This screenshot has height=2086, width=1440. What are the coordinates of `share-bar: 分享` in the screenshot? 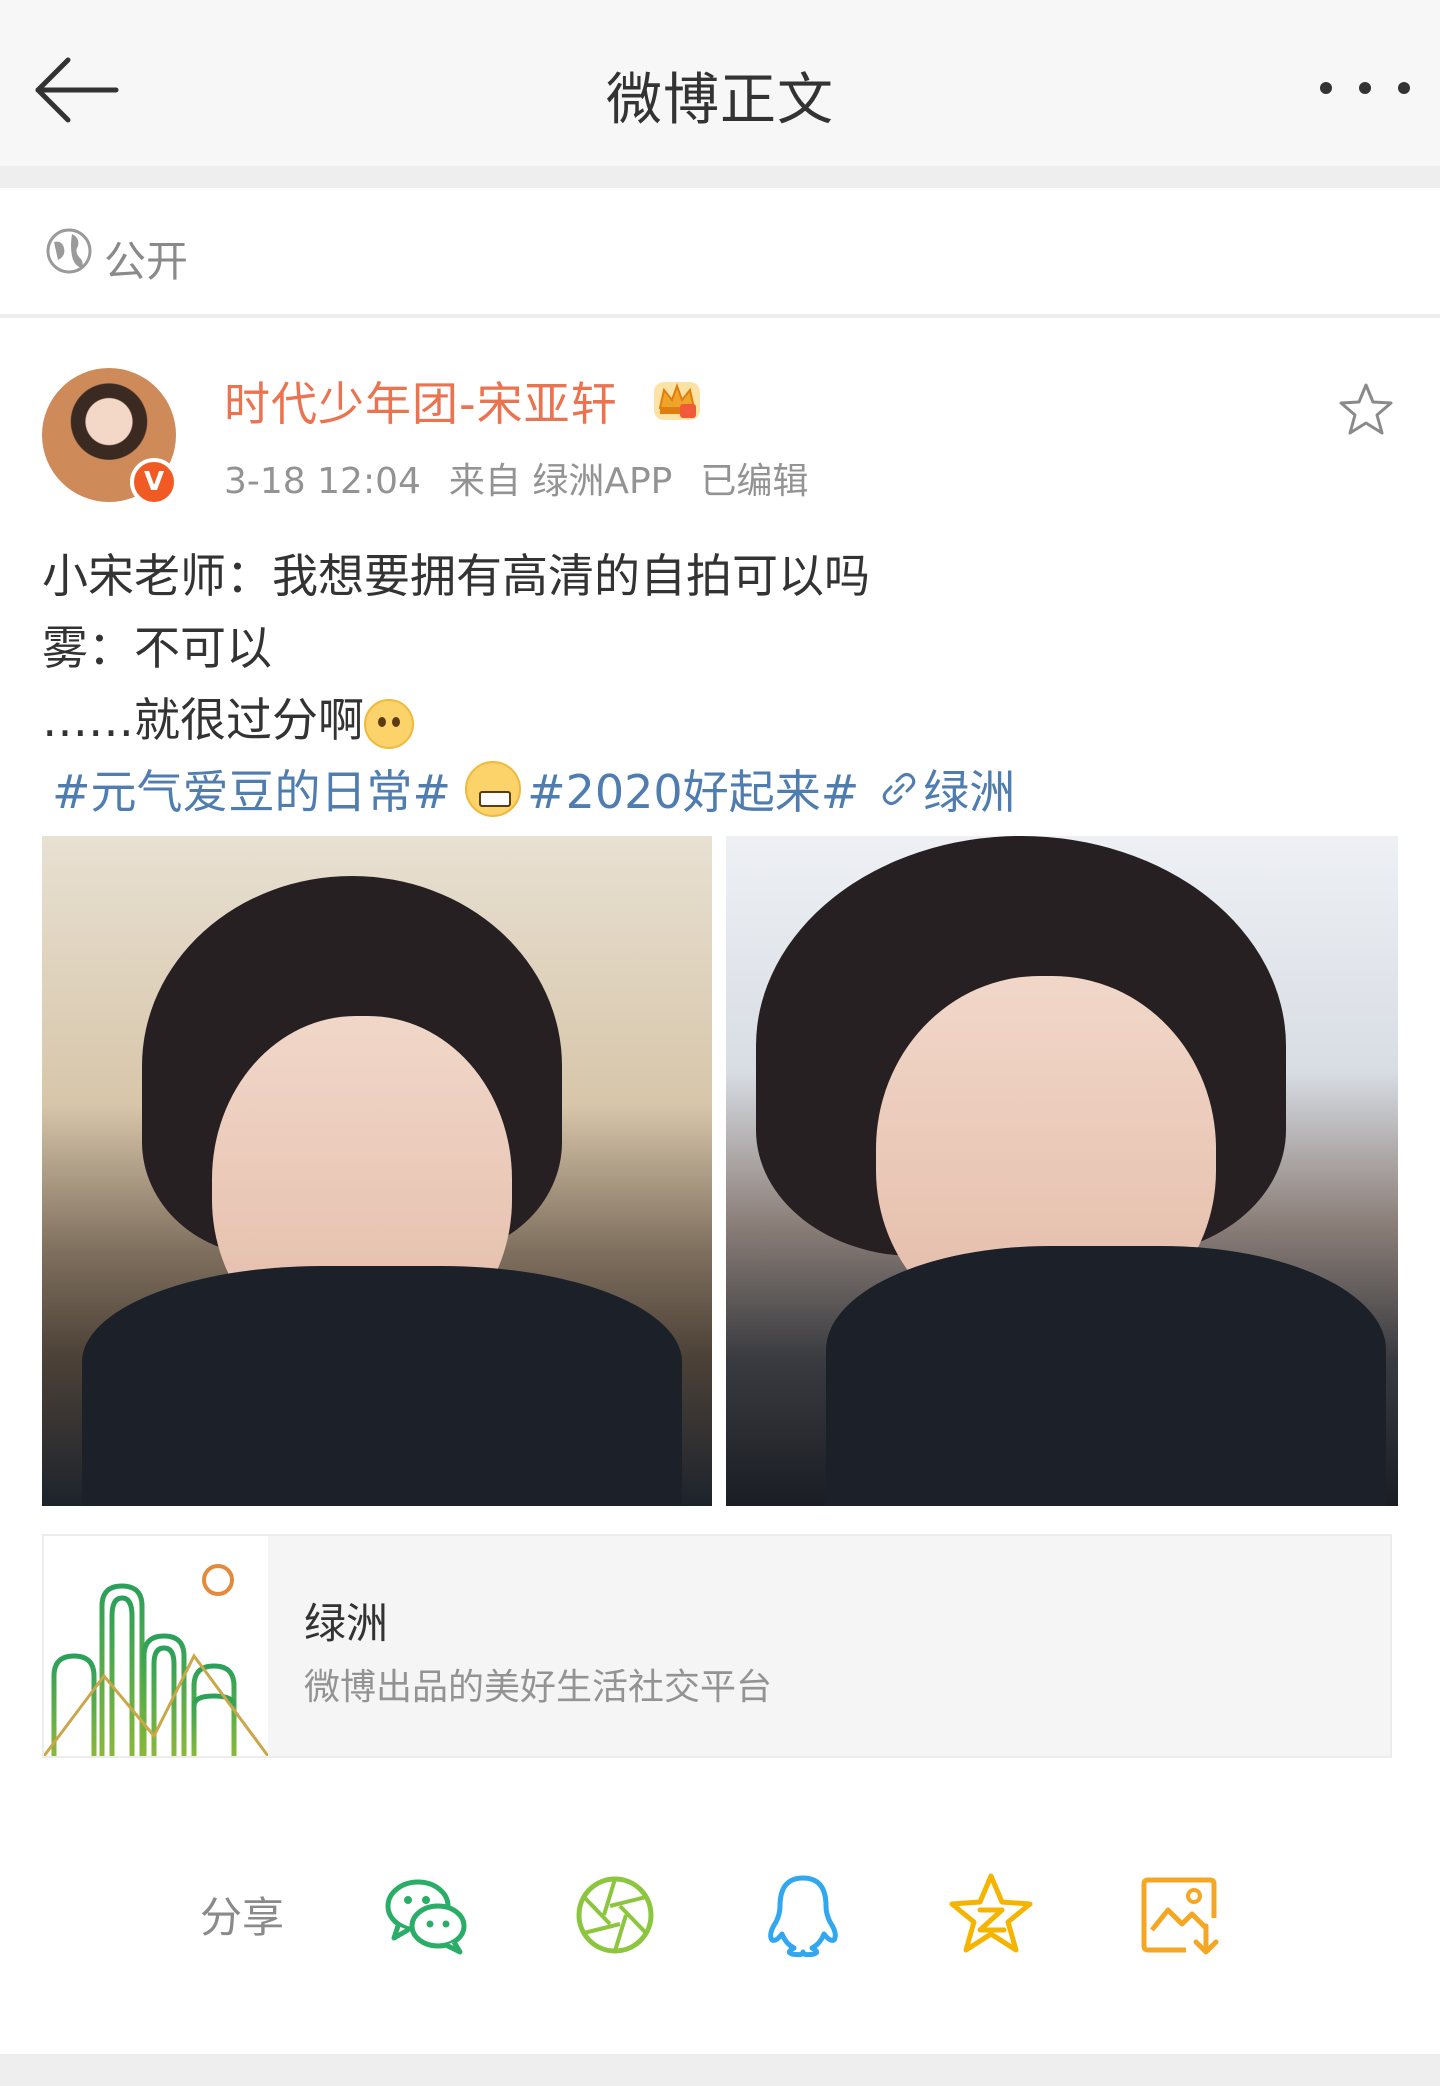 It's located at (720, 1910).